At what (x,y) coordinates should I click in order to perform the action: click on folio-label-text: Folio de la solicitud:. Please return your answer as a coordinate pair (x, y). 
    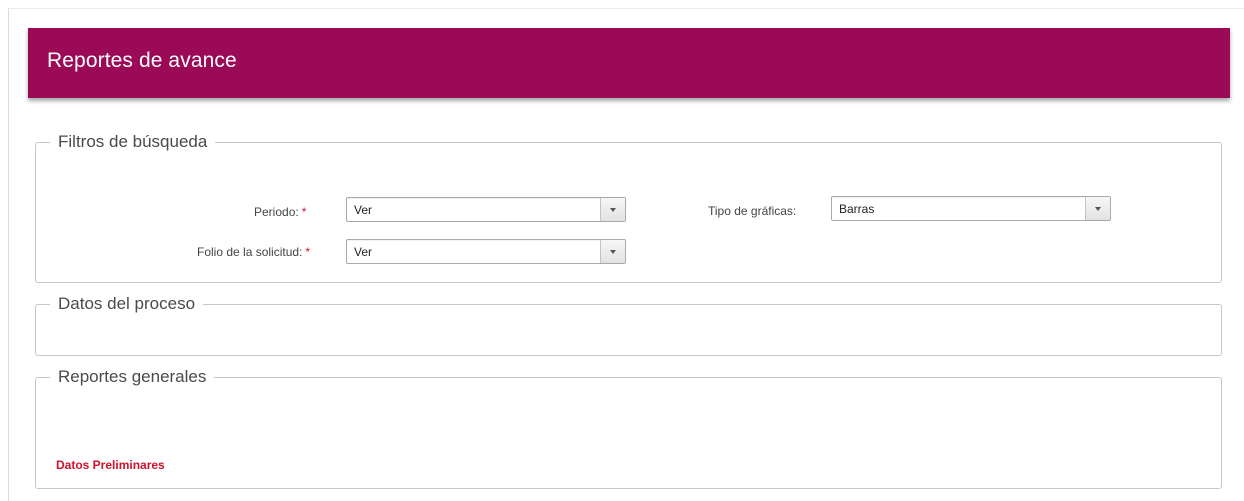
    Looking at the image, I should click on (250, 252).